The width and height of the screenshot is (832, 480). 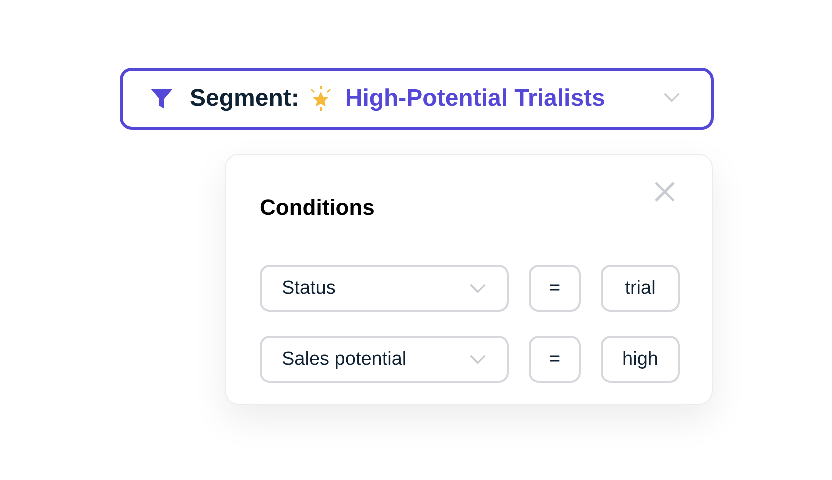 I want to click on field-dropdown: Sales potential, so click(x=384, y=359).